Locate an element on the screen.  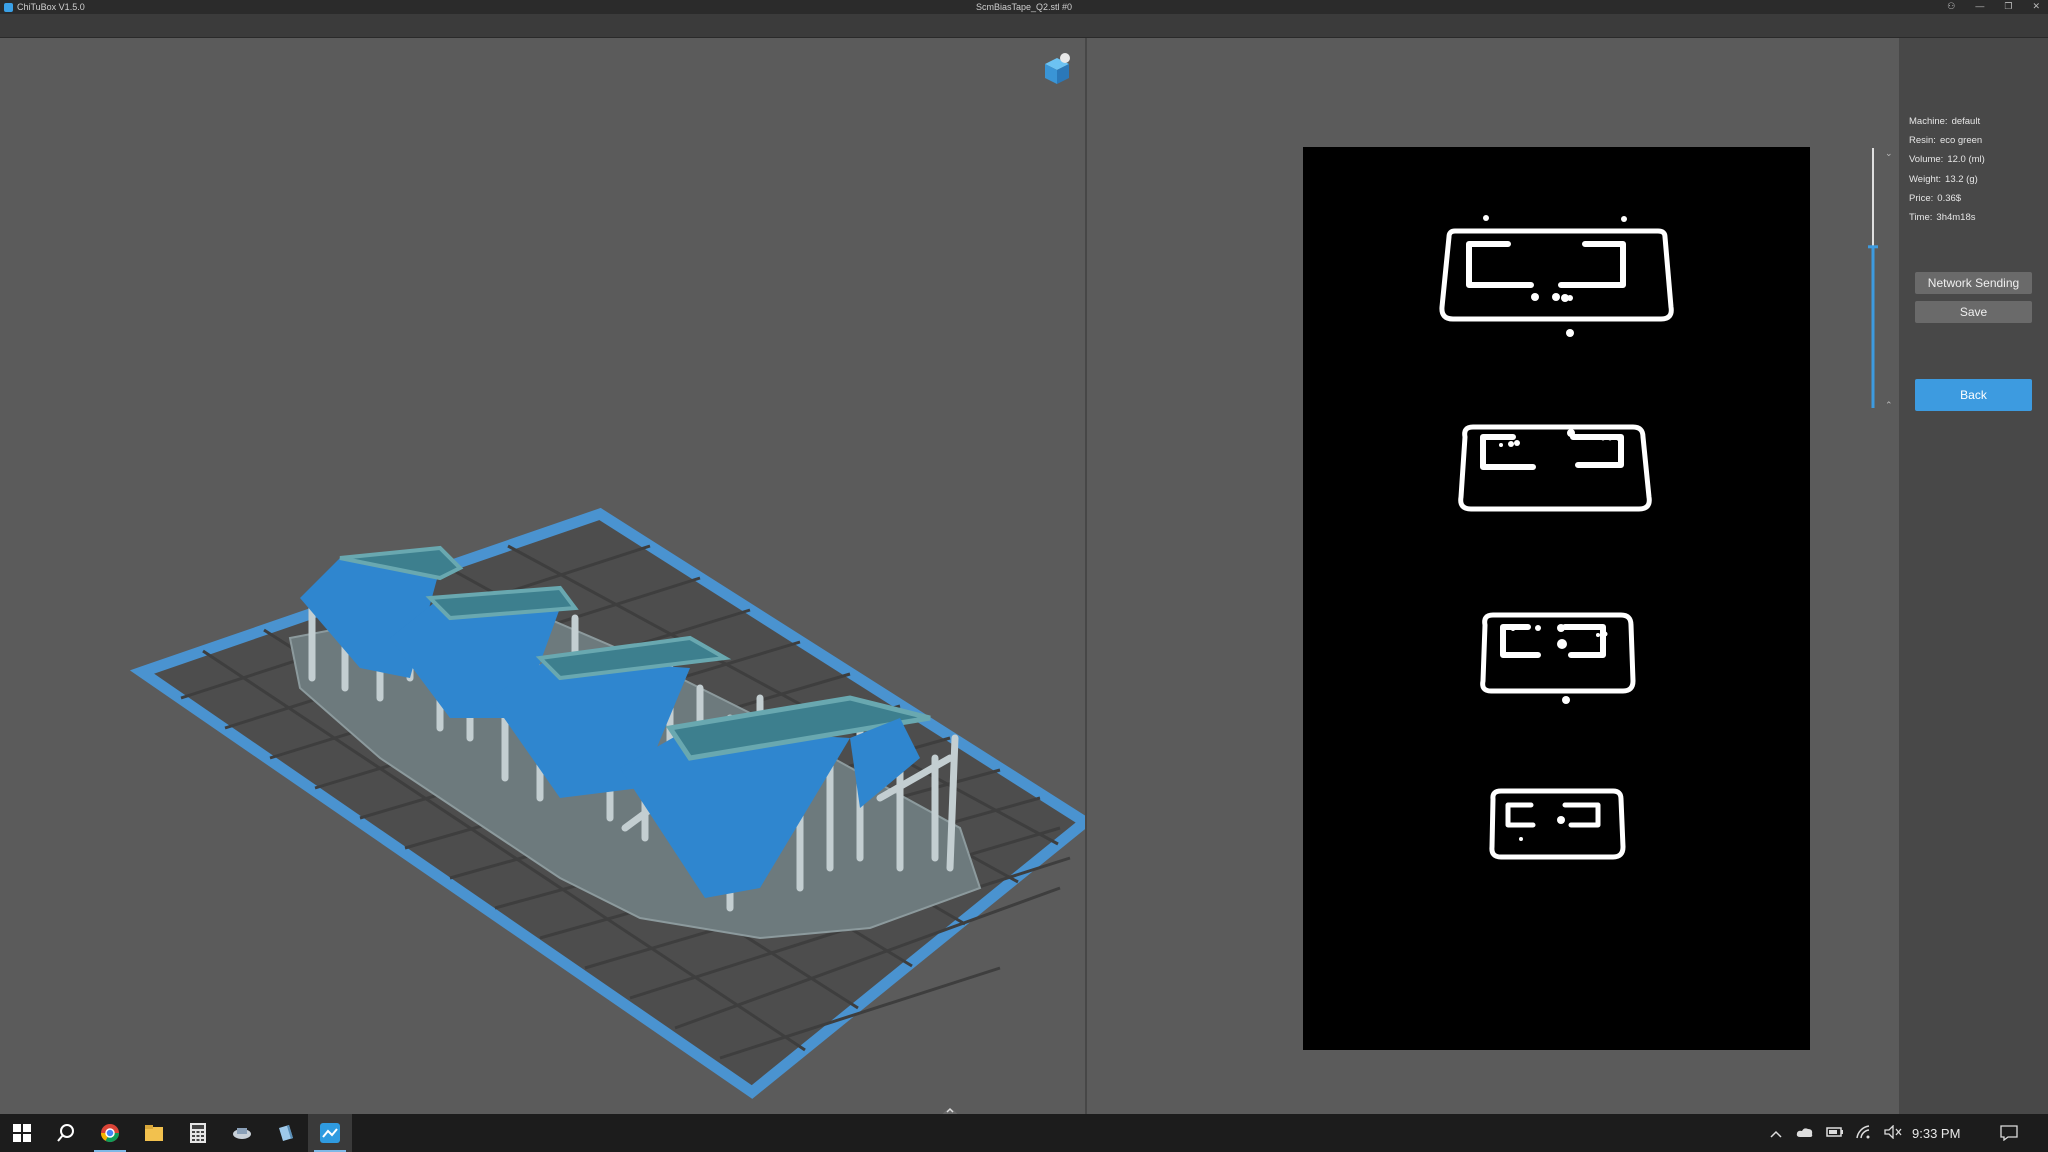
save-button: Save is located at coordinates (1973, 312).